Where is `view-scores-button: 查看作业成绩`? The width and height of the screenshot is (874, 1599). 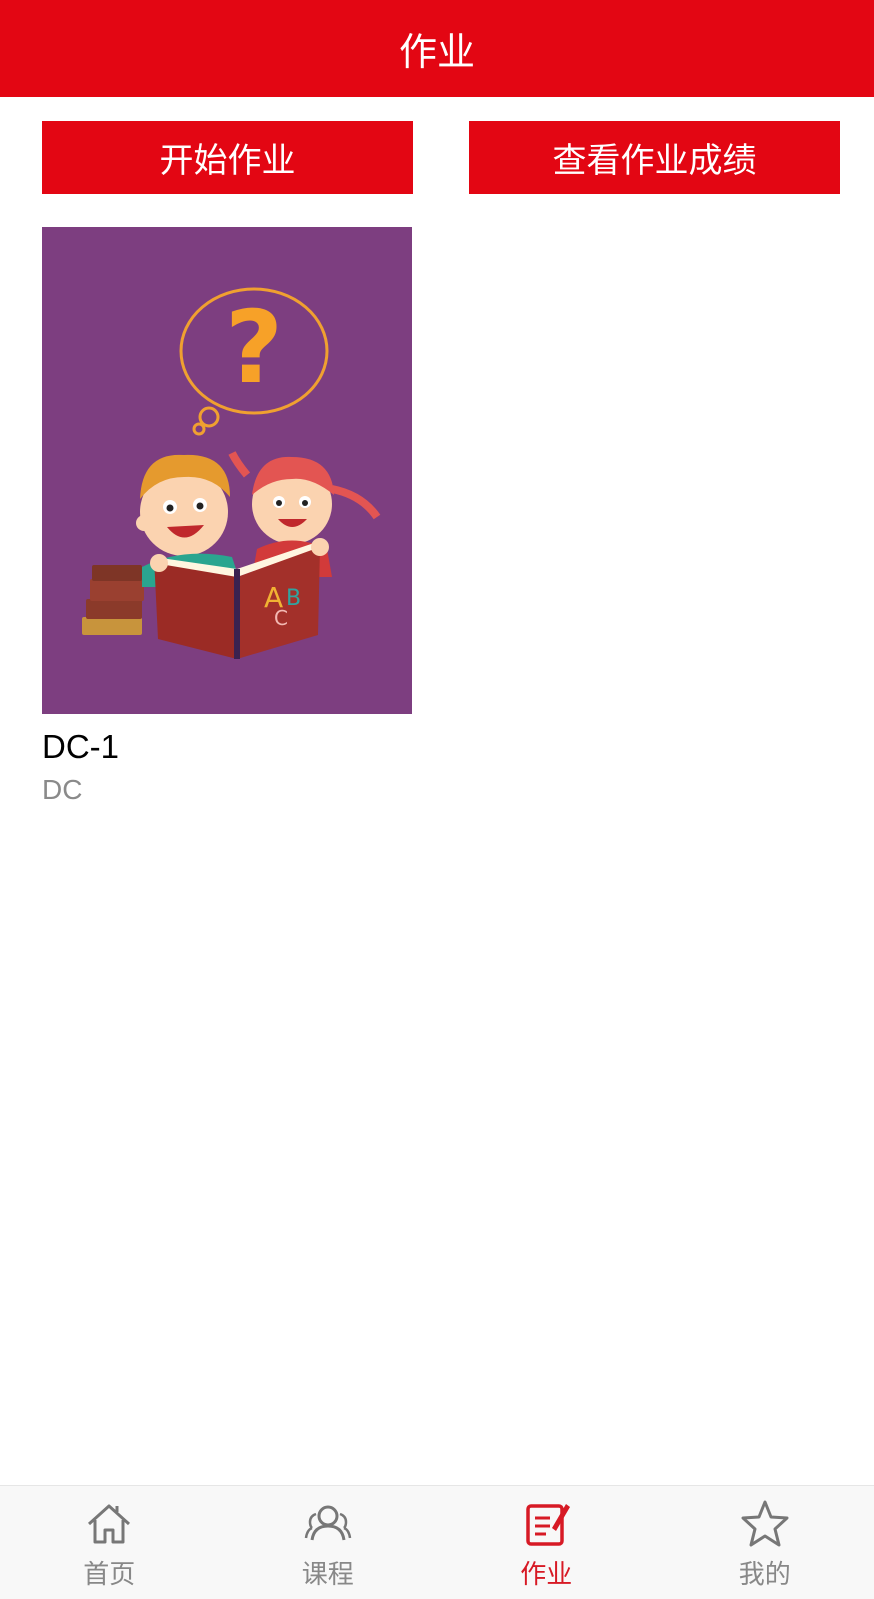
view-scores-button: 查看作业成绩 is located at coordinates (654, 157).